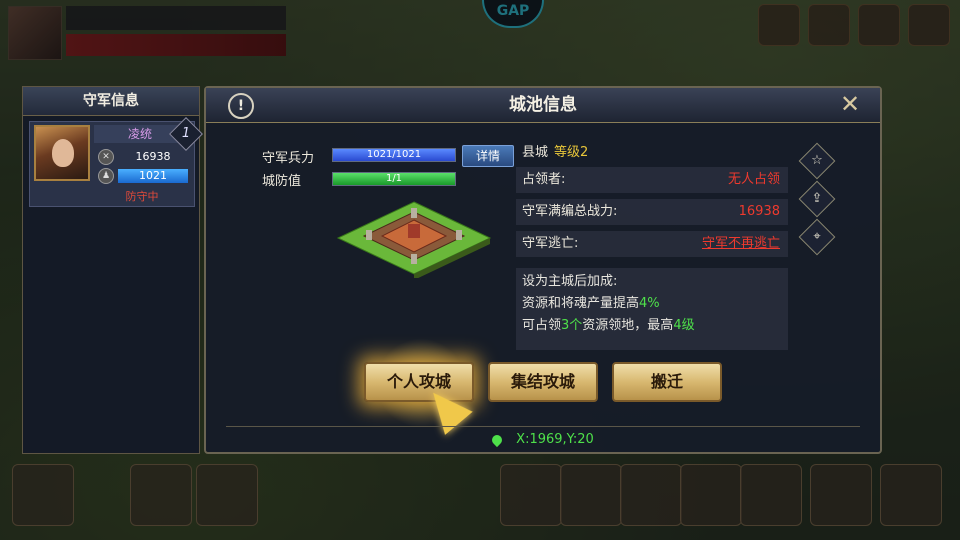 Image resolution: width=960 pixels, height=540 pixels. Describe the element at coordinates (652, 212) in the screenshot. I see `total-power-row: 守军满编总战力: 16938` at that location.